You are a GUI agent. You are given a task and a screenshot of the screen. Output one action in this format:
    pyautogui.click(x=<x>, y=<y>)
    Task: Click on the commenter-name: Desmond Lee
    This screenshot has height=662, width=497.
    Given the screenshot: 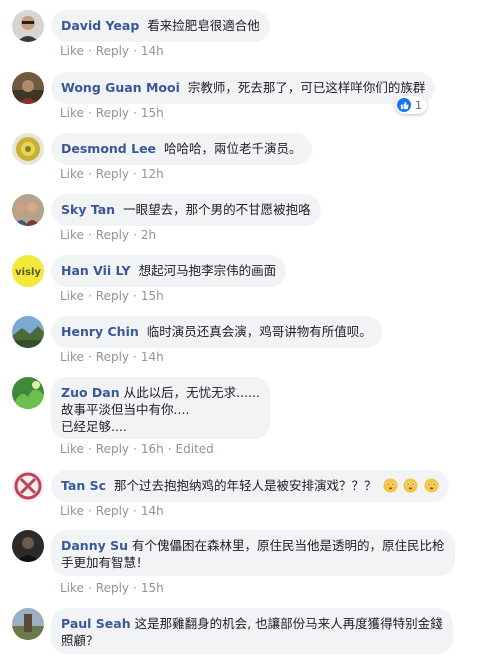 What is the action you would take?
    pyautogui.click(x=108, y=148)
    